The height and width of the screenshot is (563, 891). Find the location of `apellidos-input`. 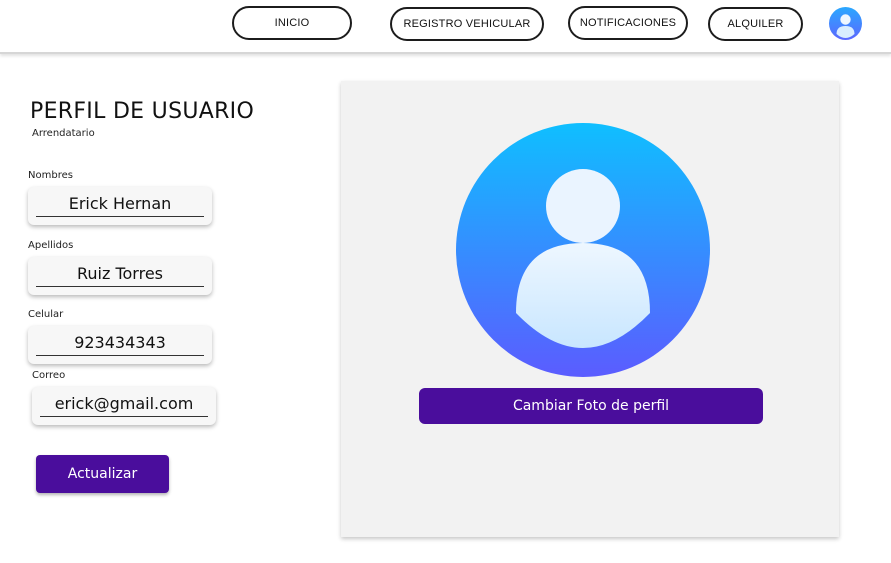

apellidos-input is located at coordinates (120, 274).